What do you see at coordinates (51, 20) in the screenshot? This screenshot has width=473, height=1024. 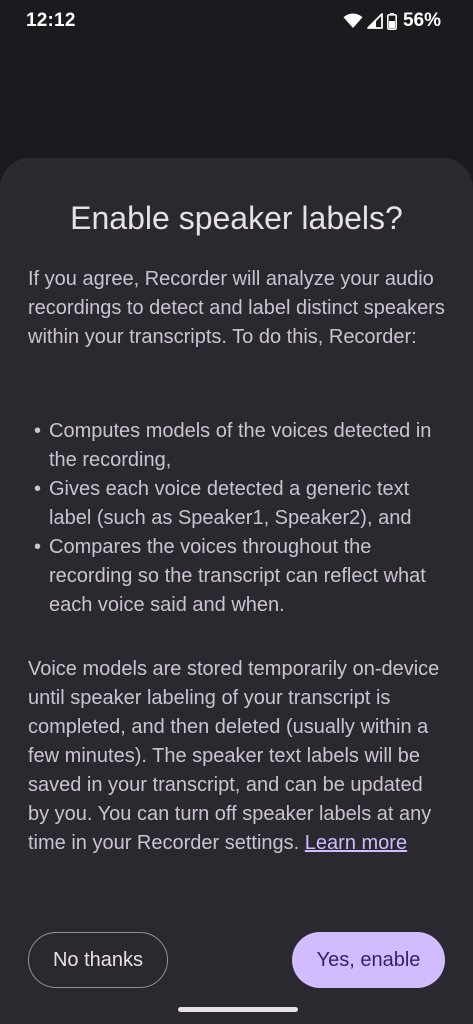 I see `status-time: 12:12` at bounding box center [51, 20].